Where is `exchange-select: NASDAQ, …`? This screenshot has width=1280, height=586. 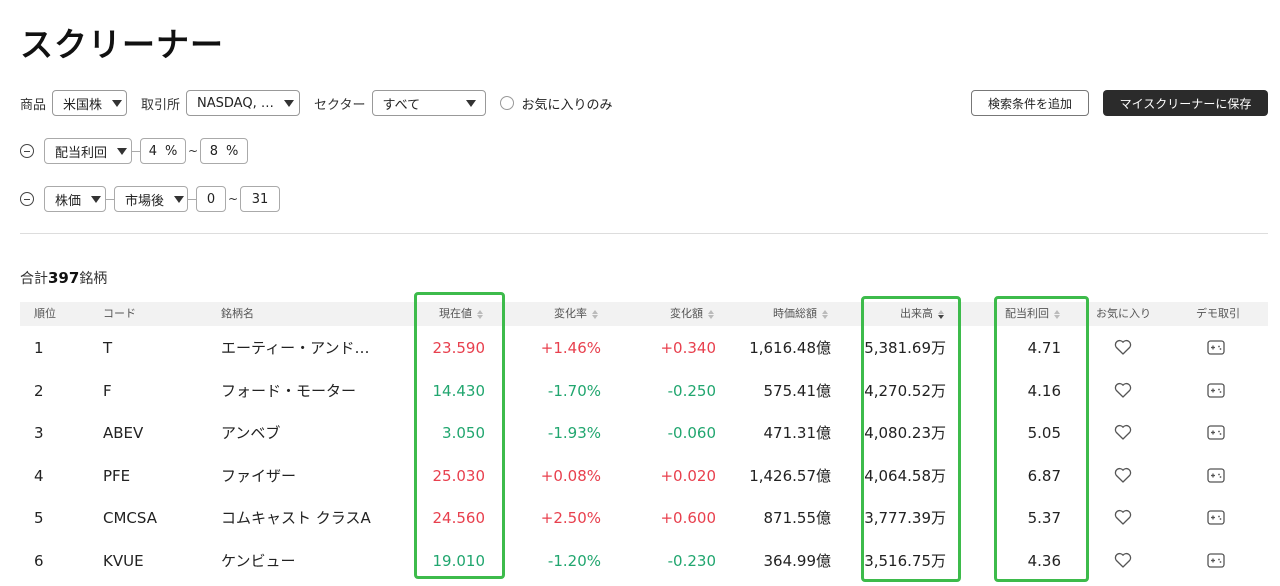 exchange-select: NASDAQ, … is located at coordinates (243, 103).